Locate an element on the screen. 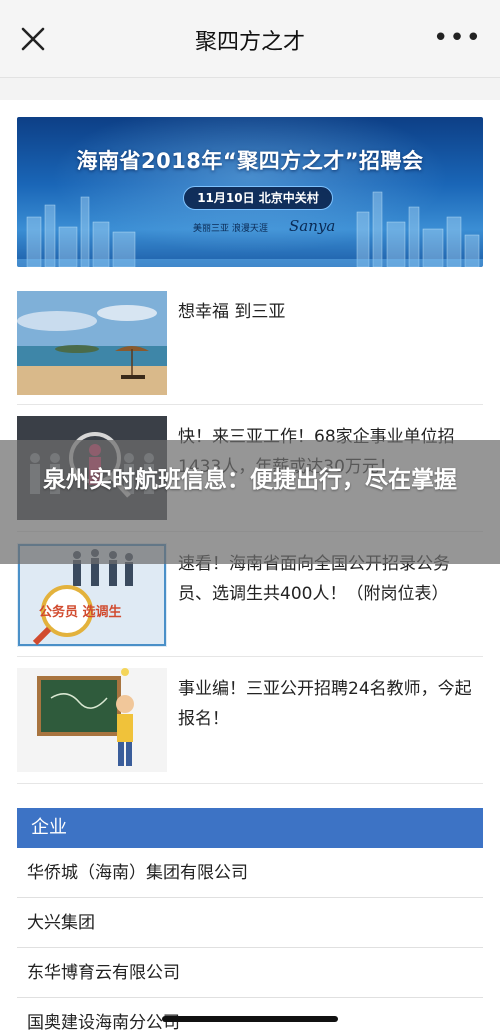 The image size is (500, 1032). banner-title: 海南省2018年“聚四方之才”招聘会 is located at coordinates (250, 161).